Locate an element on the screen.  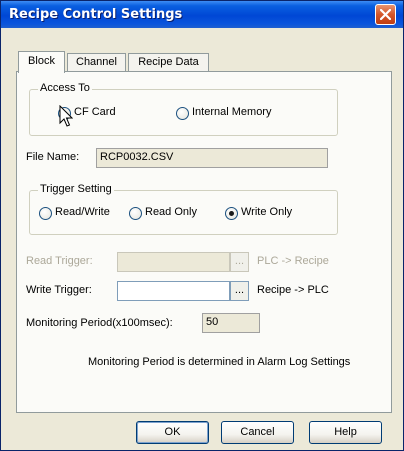
write-trigger-field is located at coordinates (173, 291).